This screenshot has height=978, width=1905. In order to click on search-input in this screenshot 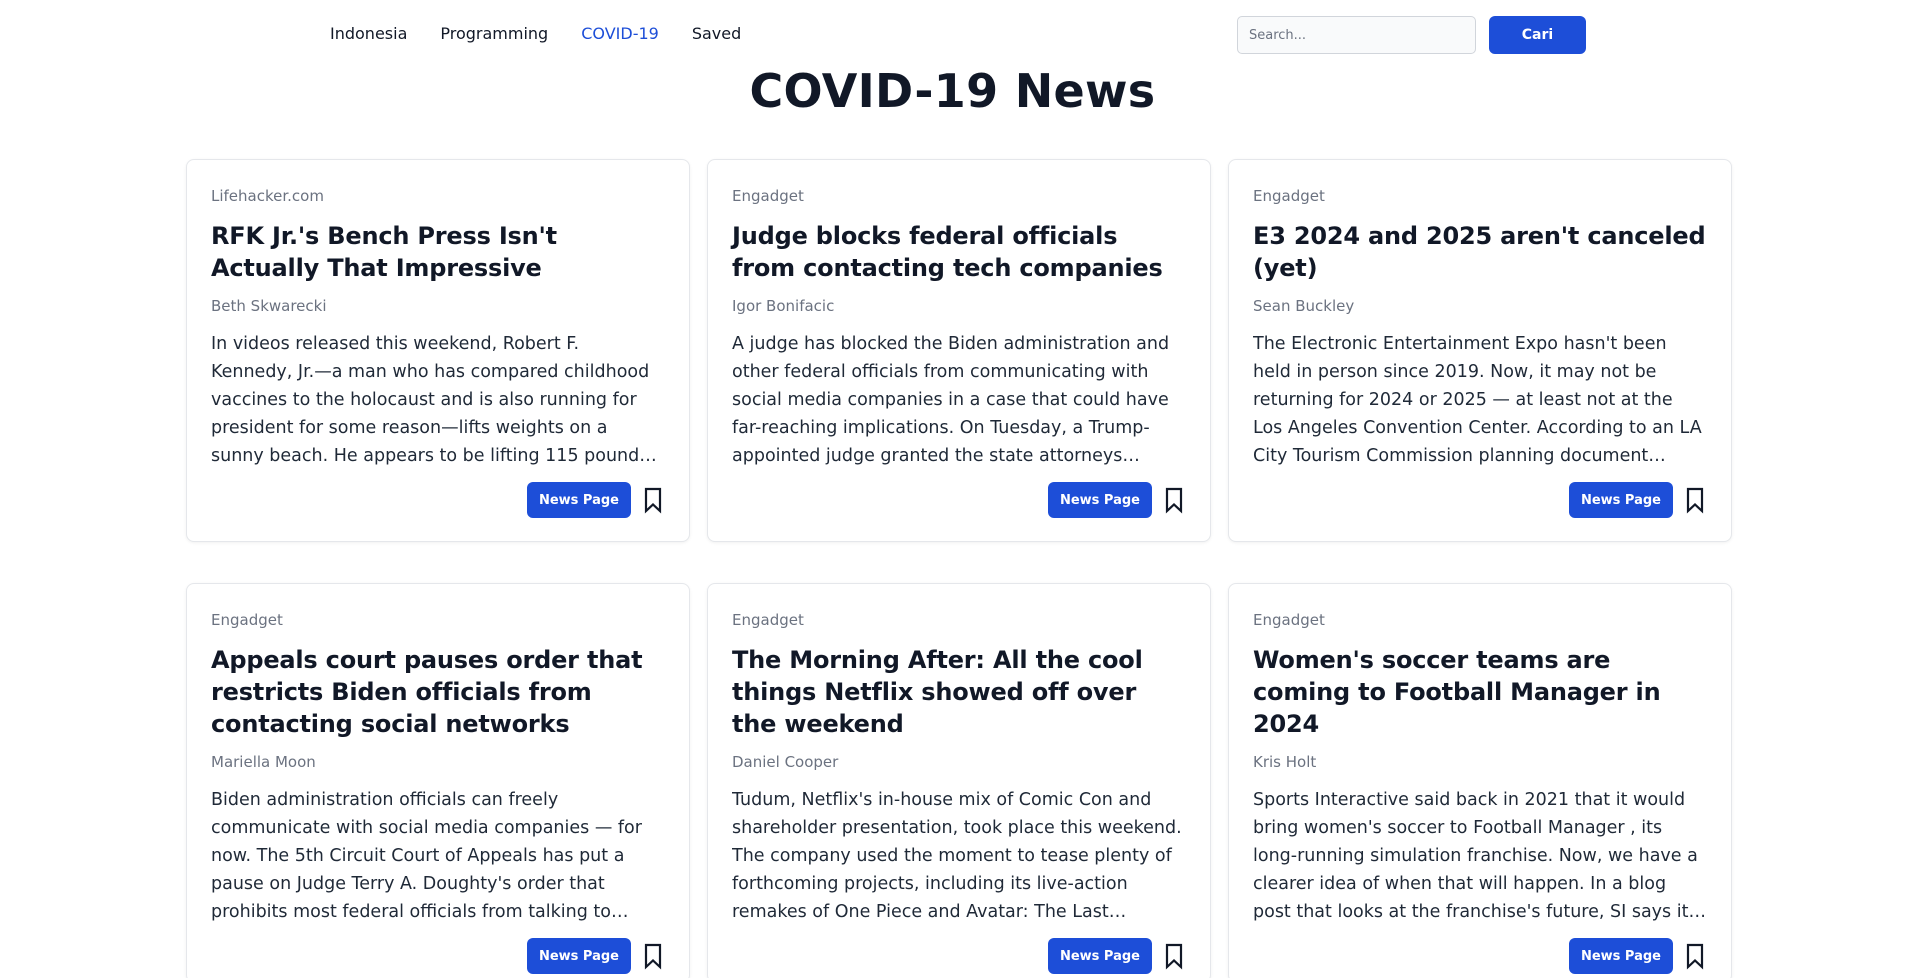, I will do `click(1356, 35)`.